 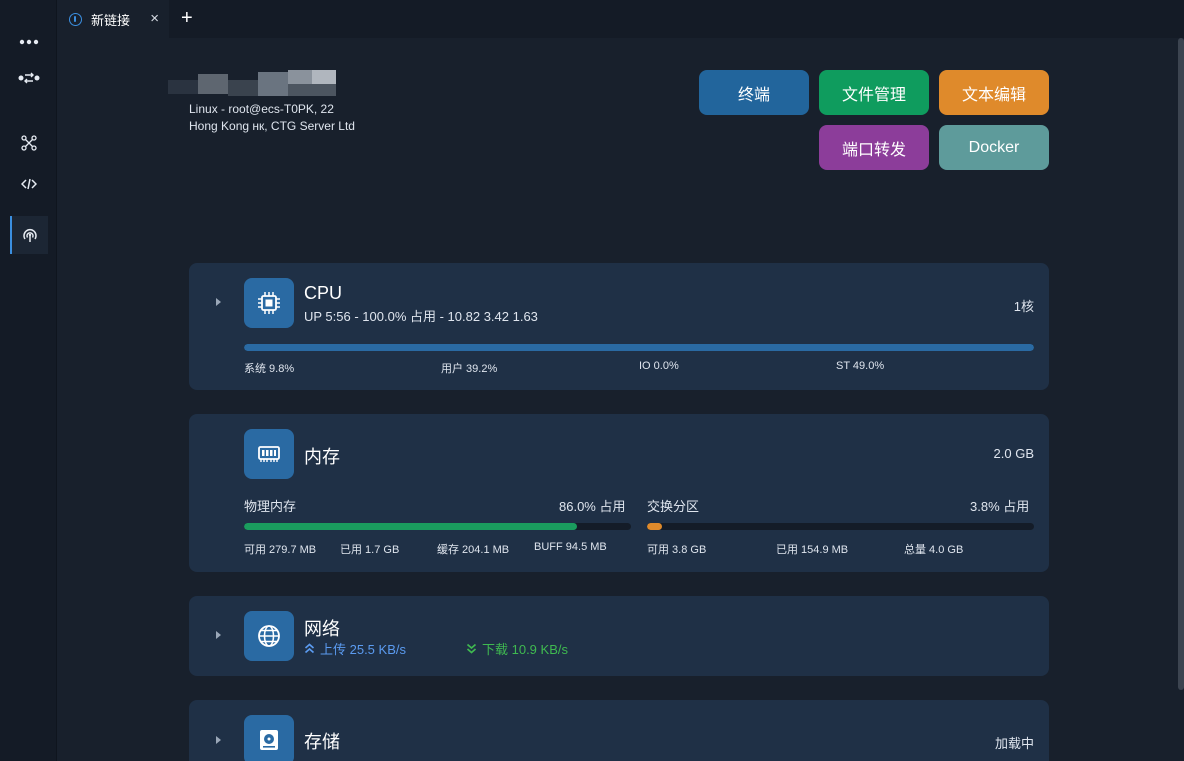 I want to click on physical-memory-fill, so click(x=410, y=526).